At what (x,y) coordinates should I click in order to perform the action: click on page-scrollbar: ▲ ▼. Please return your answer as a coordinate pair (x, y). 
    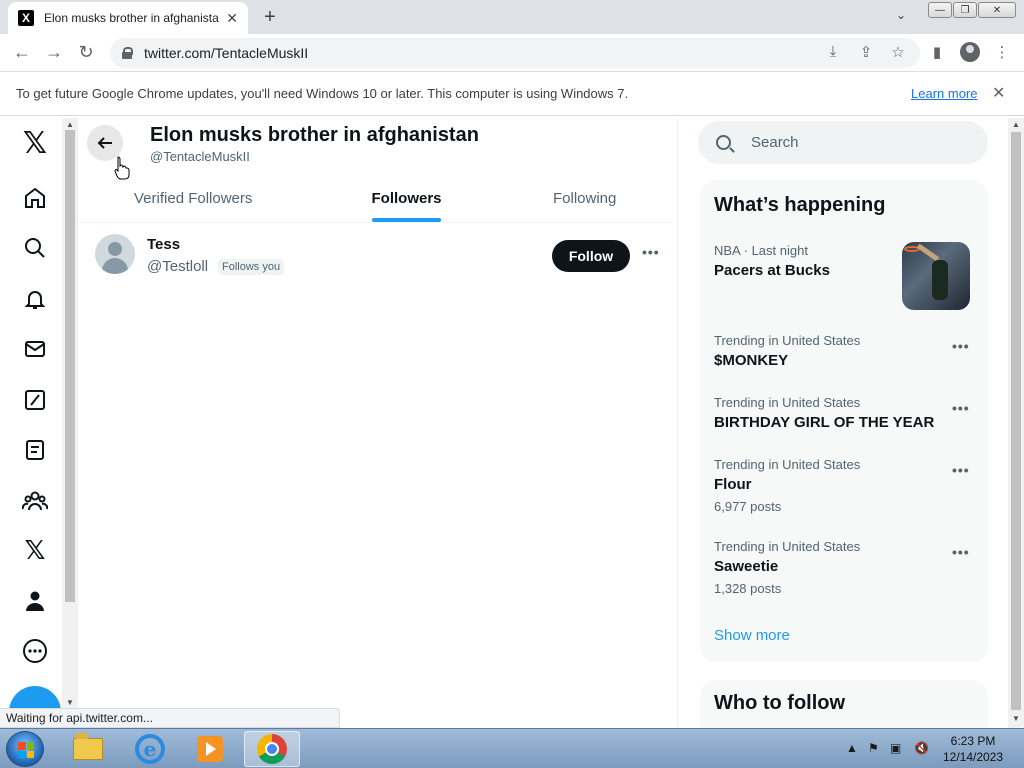
    Looking at the image, I should click on (1016, 423).